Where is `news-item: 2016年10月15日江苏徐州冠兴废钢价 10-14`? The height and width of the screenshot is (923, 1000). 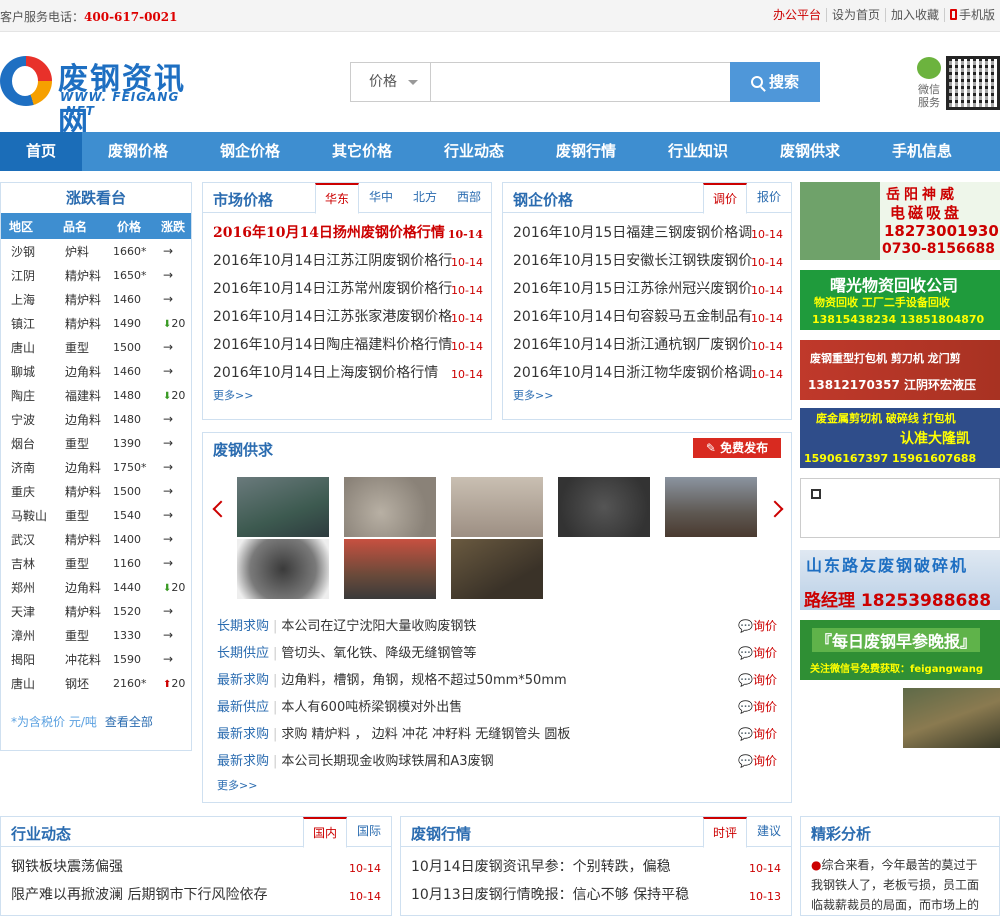 news-item: 2016年10月15日江苏徐州冠兴废钢价 10-14 is located at coordinates (648, 289).